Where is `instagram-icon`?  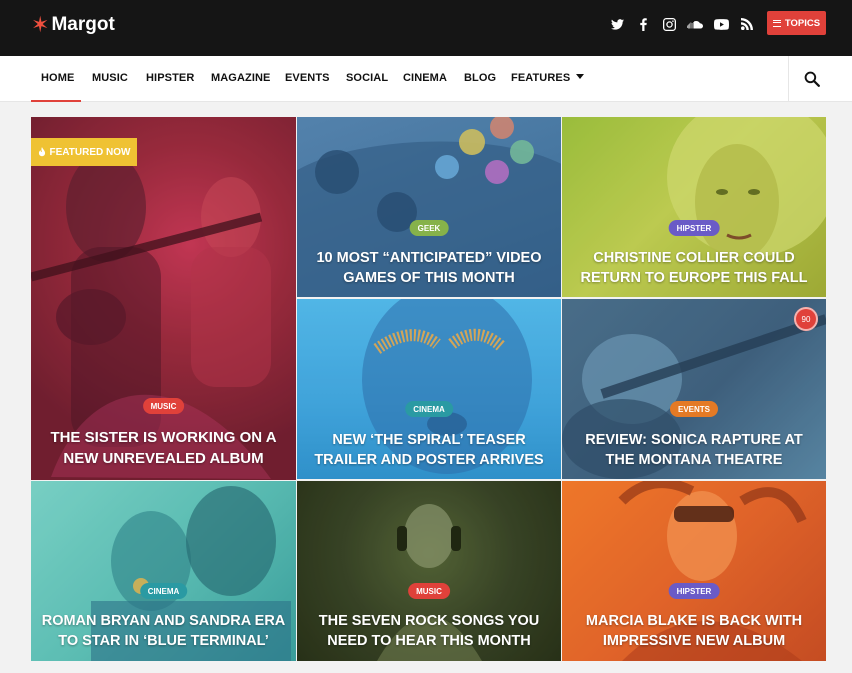 instagram-icon is located at coordinates (669, 24).